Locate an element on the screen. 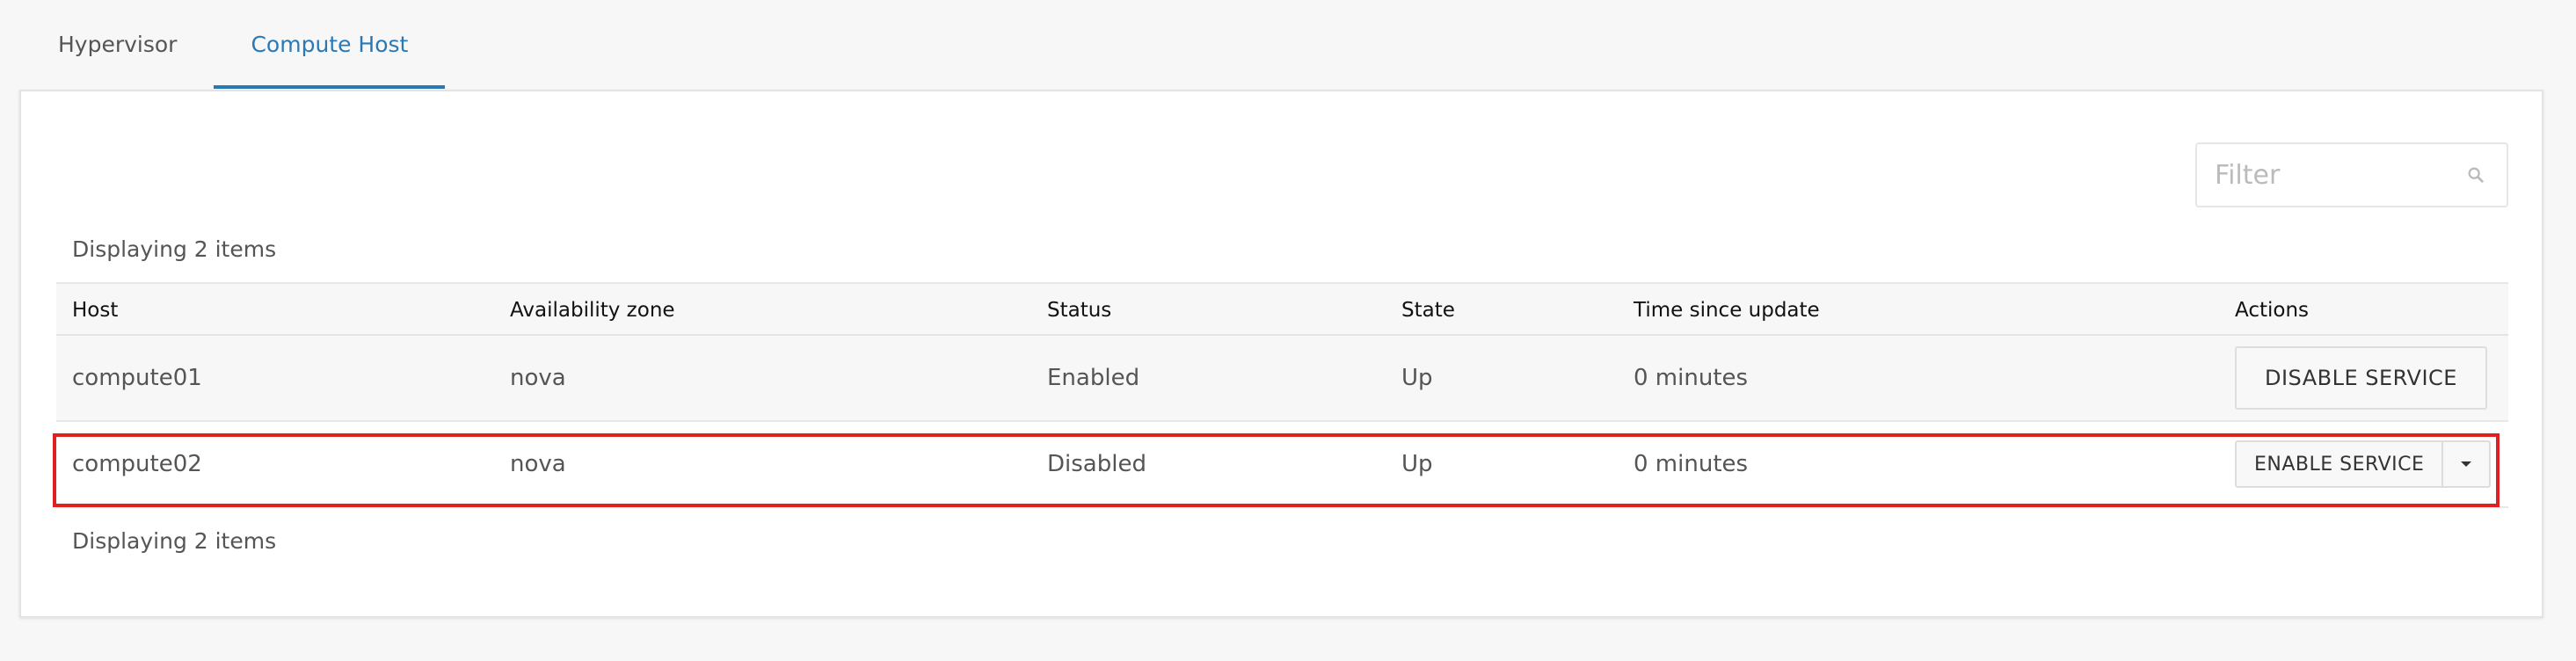  column-header-time-since-update: Time since update is located at coordinates (1727, 310).